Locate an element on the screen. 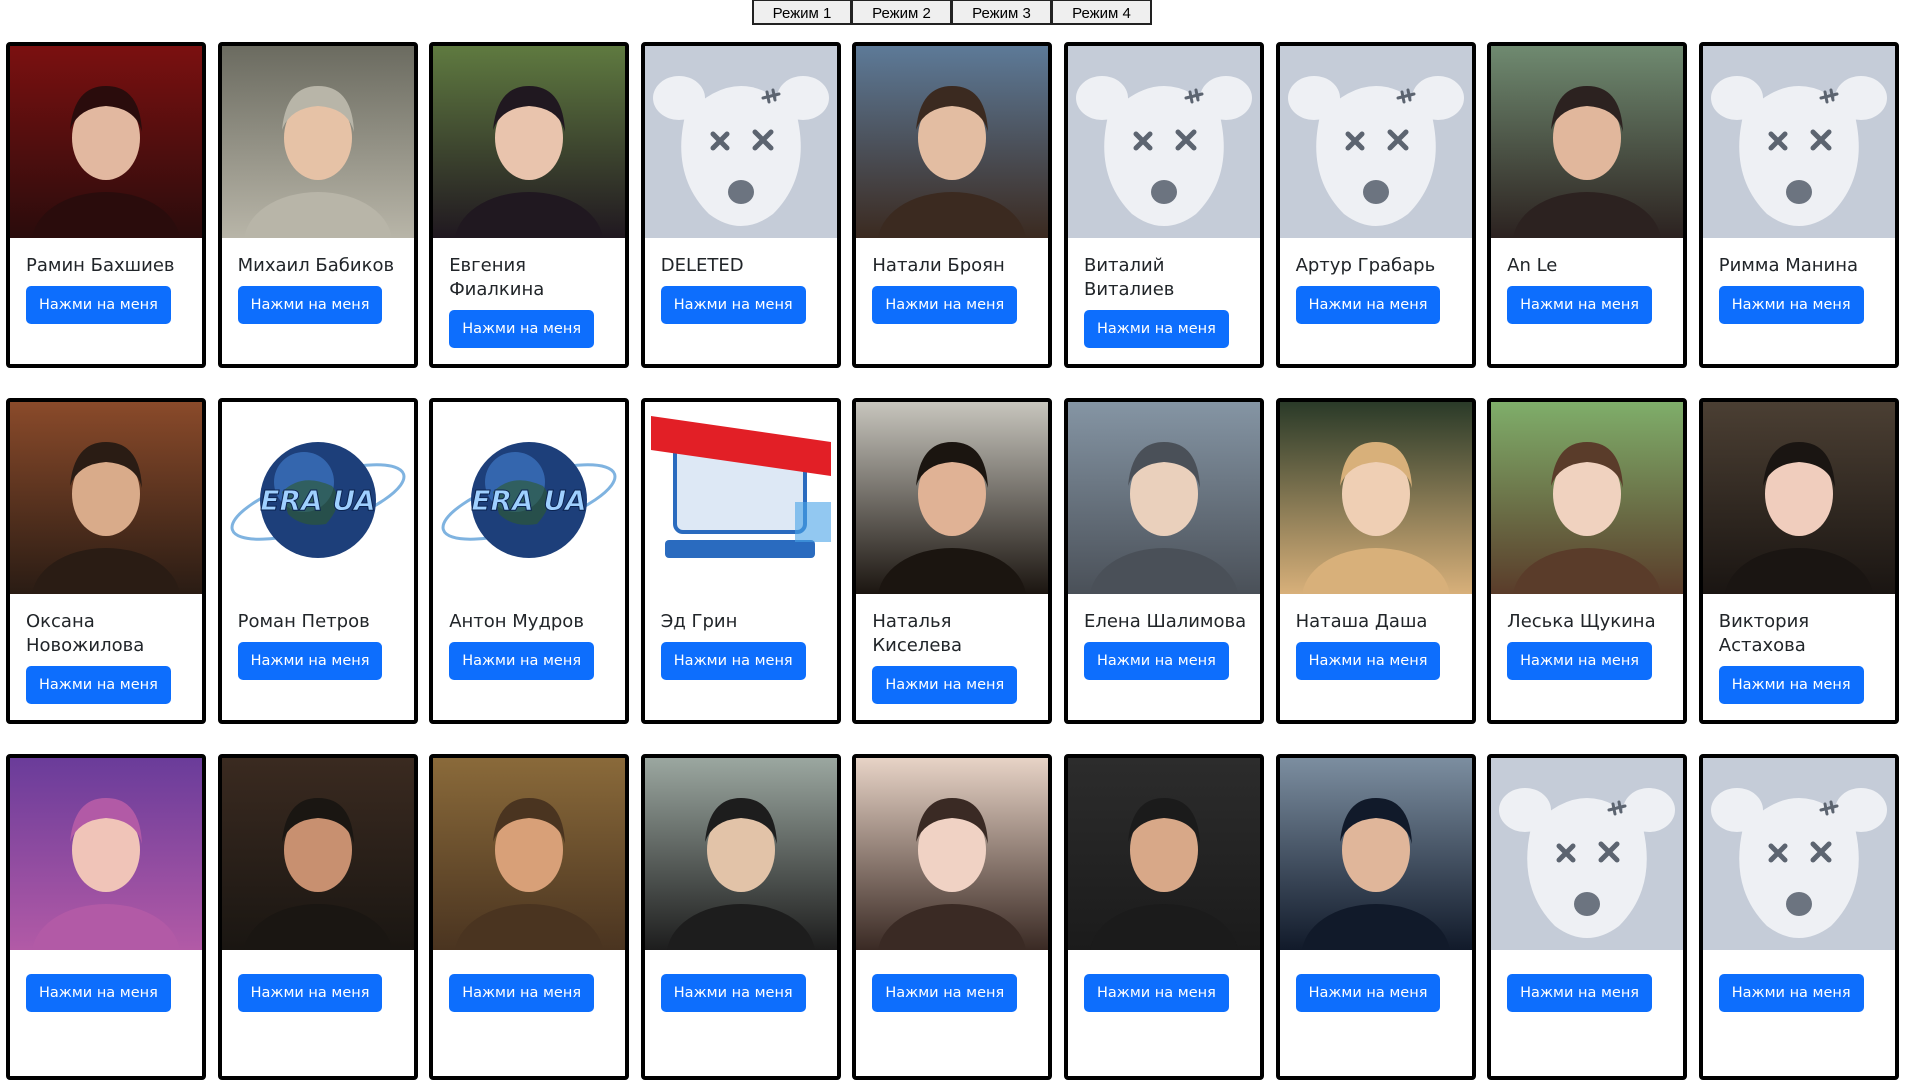 The image size is (1918, 1080). friend-card: Оксана Новожилова Нажми на меня is located at coordinates (106, 561).